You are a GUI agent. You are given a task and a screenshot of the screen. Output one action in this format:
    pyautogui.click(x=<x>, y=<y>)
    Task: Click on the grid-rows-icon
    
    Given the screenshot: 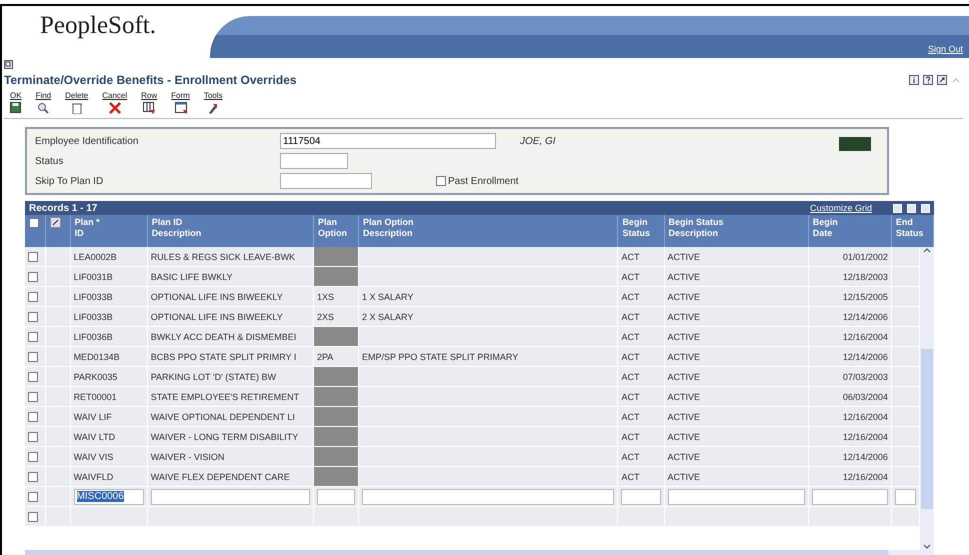 What is the action you would take?
    pyautogui.click(x=149, y=108)
    